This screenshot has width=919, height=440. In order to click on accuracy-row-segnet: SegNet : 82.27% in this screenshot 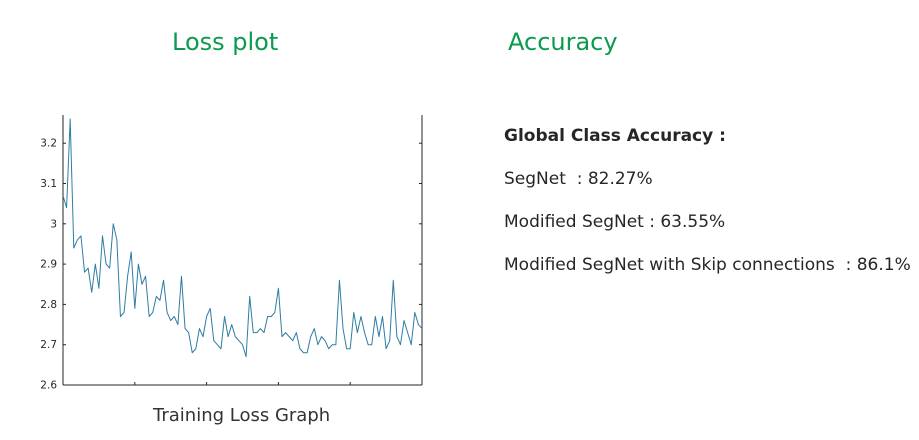, I will do `click(578, 179)`.